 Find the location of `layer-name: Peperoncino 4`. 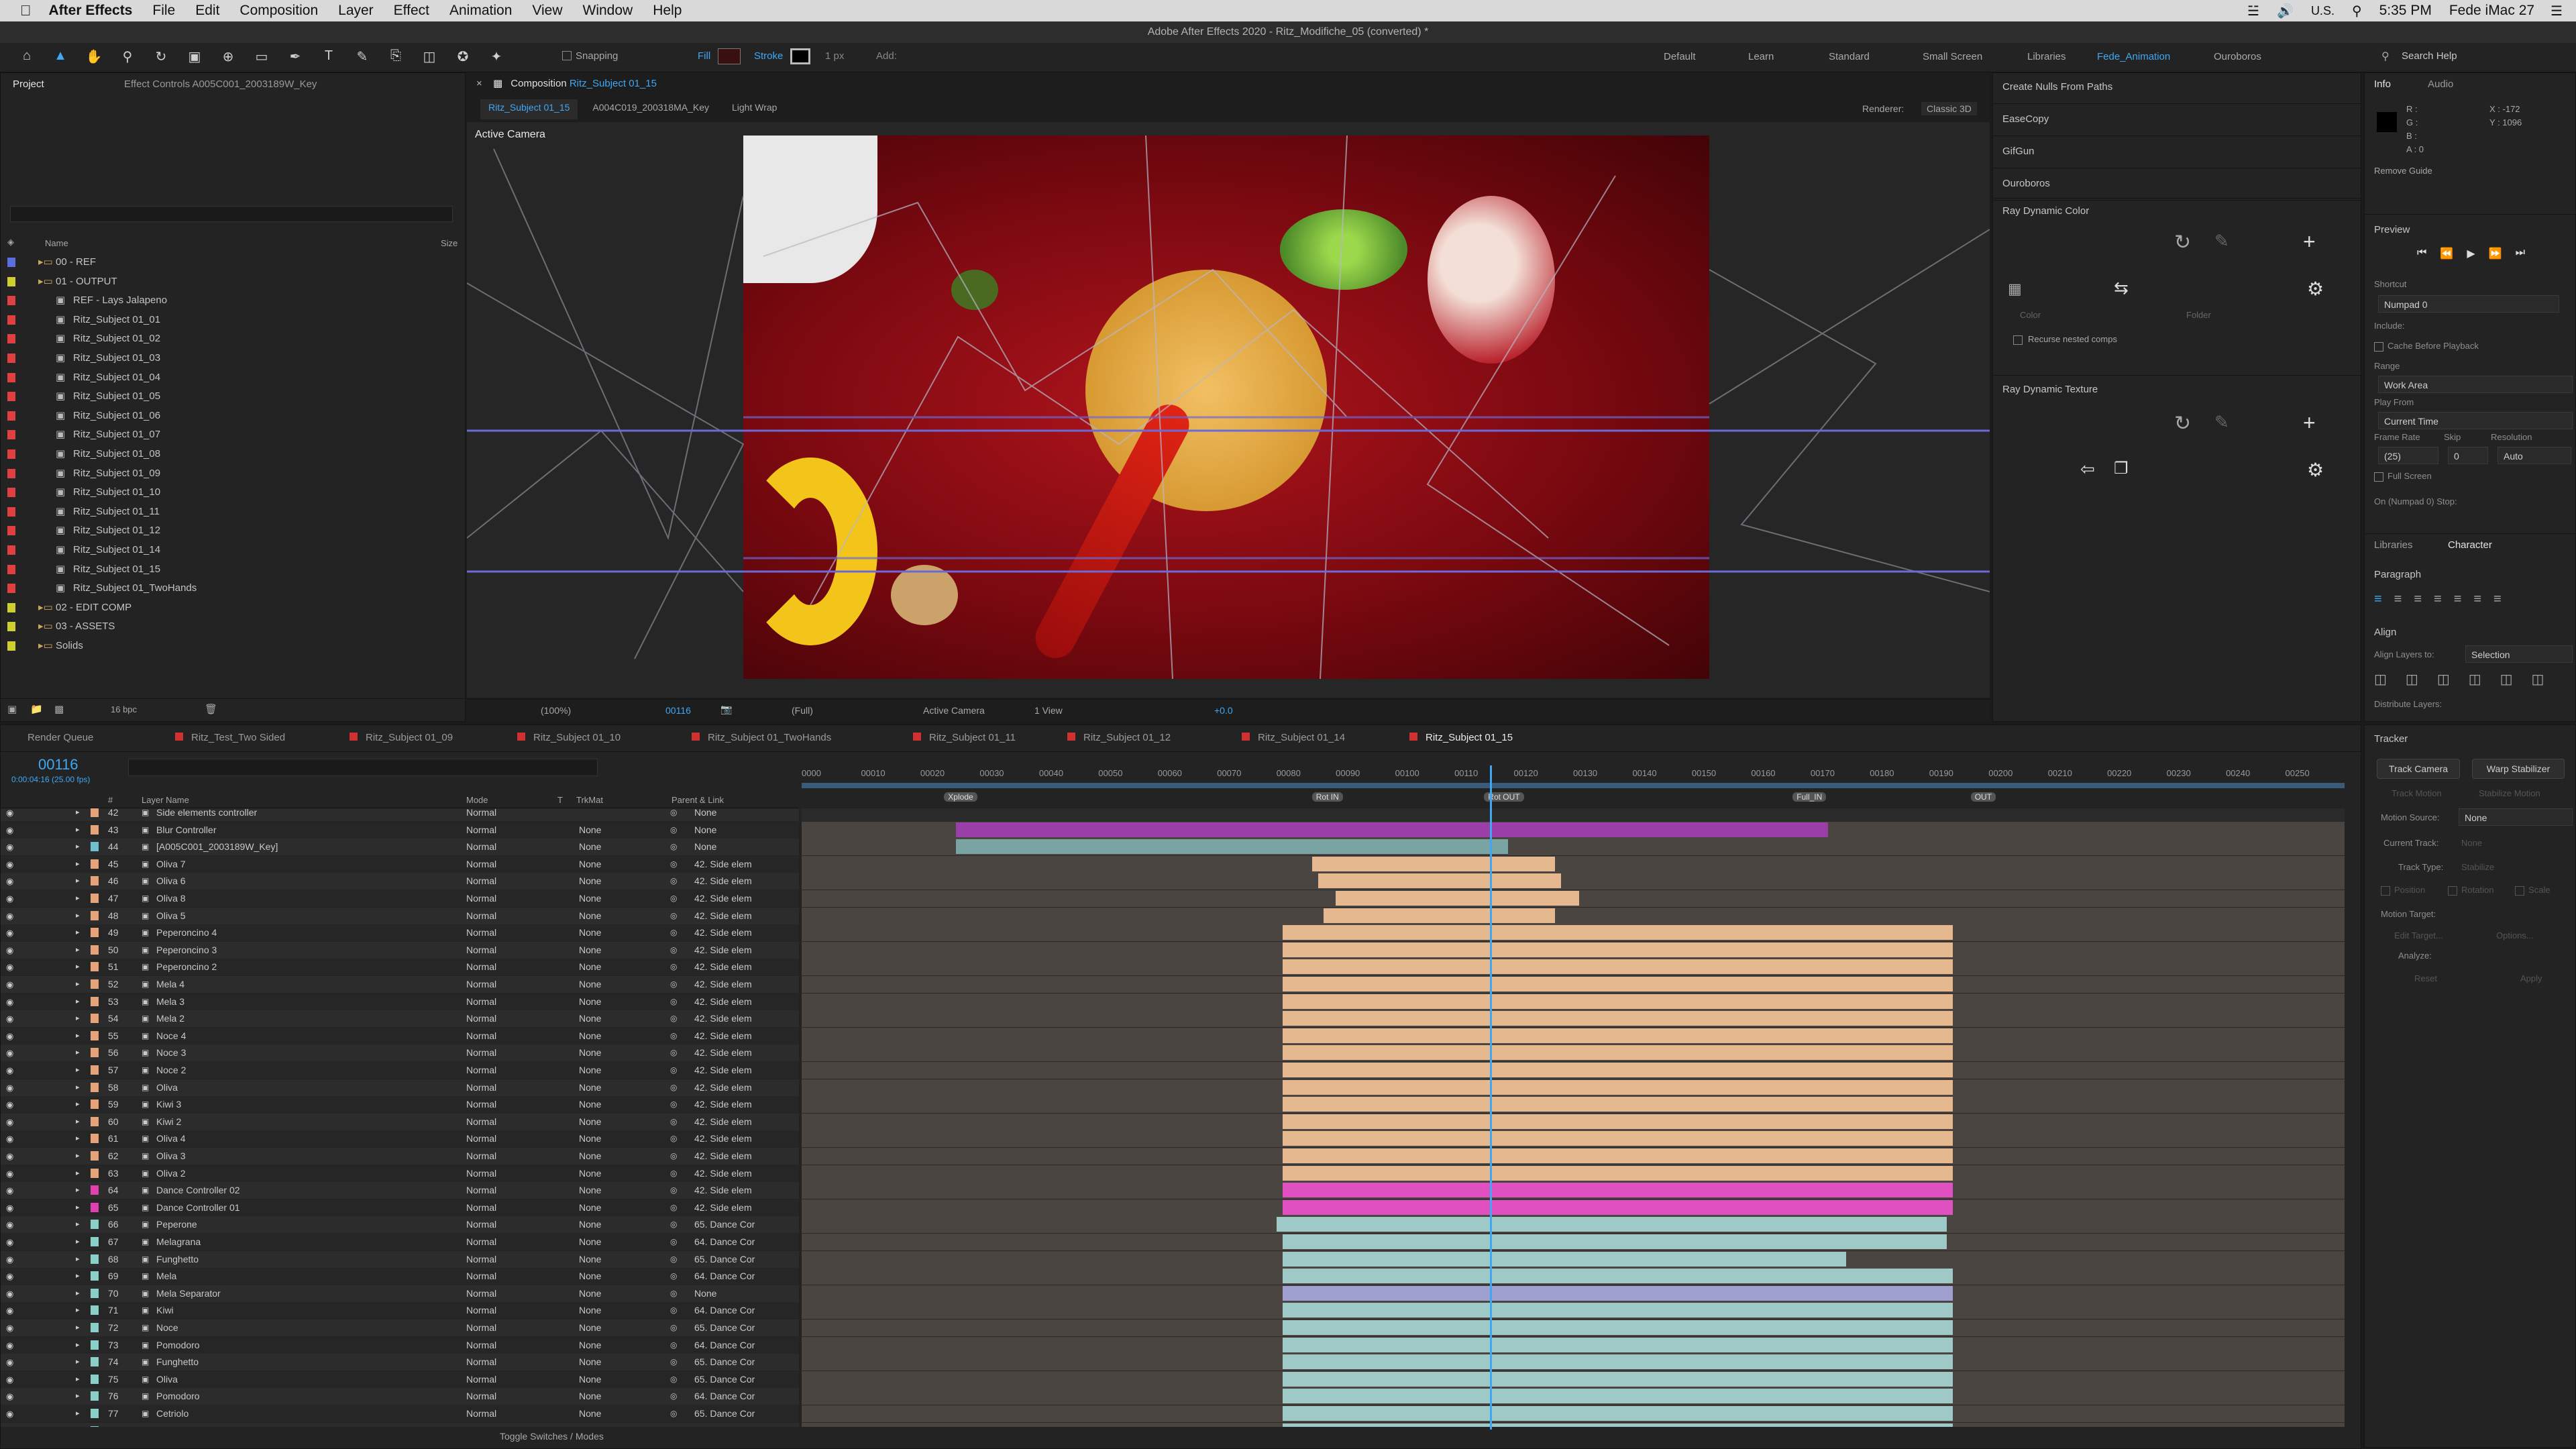

layer-name: Peperoncino 4 is located at coordinates (186, 932).